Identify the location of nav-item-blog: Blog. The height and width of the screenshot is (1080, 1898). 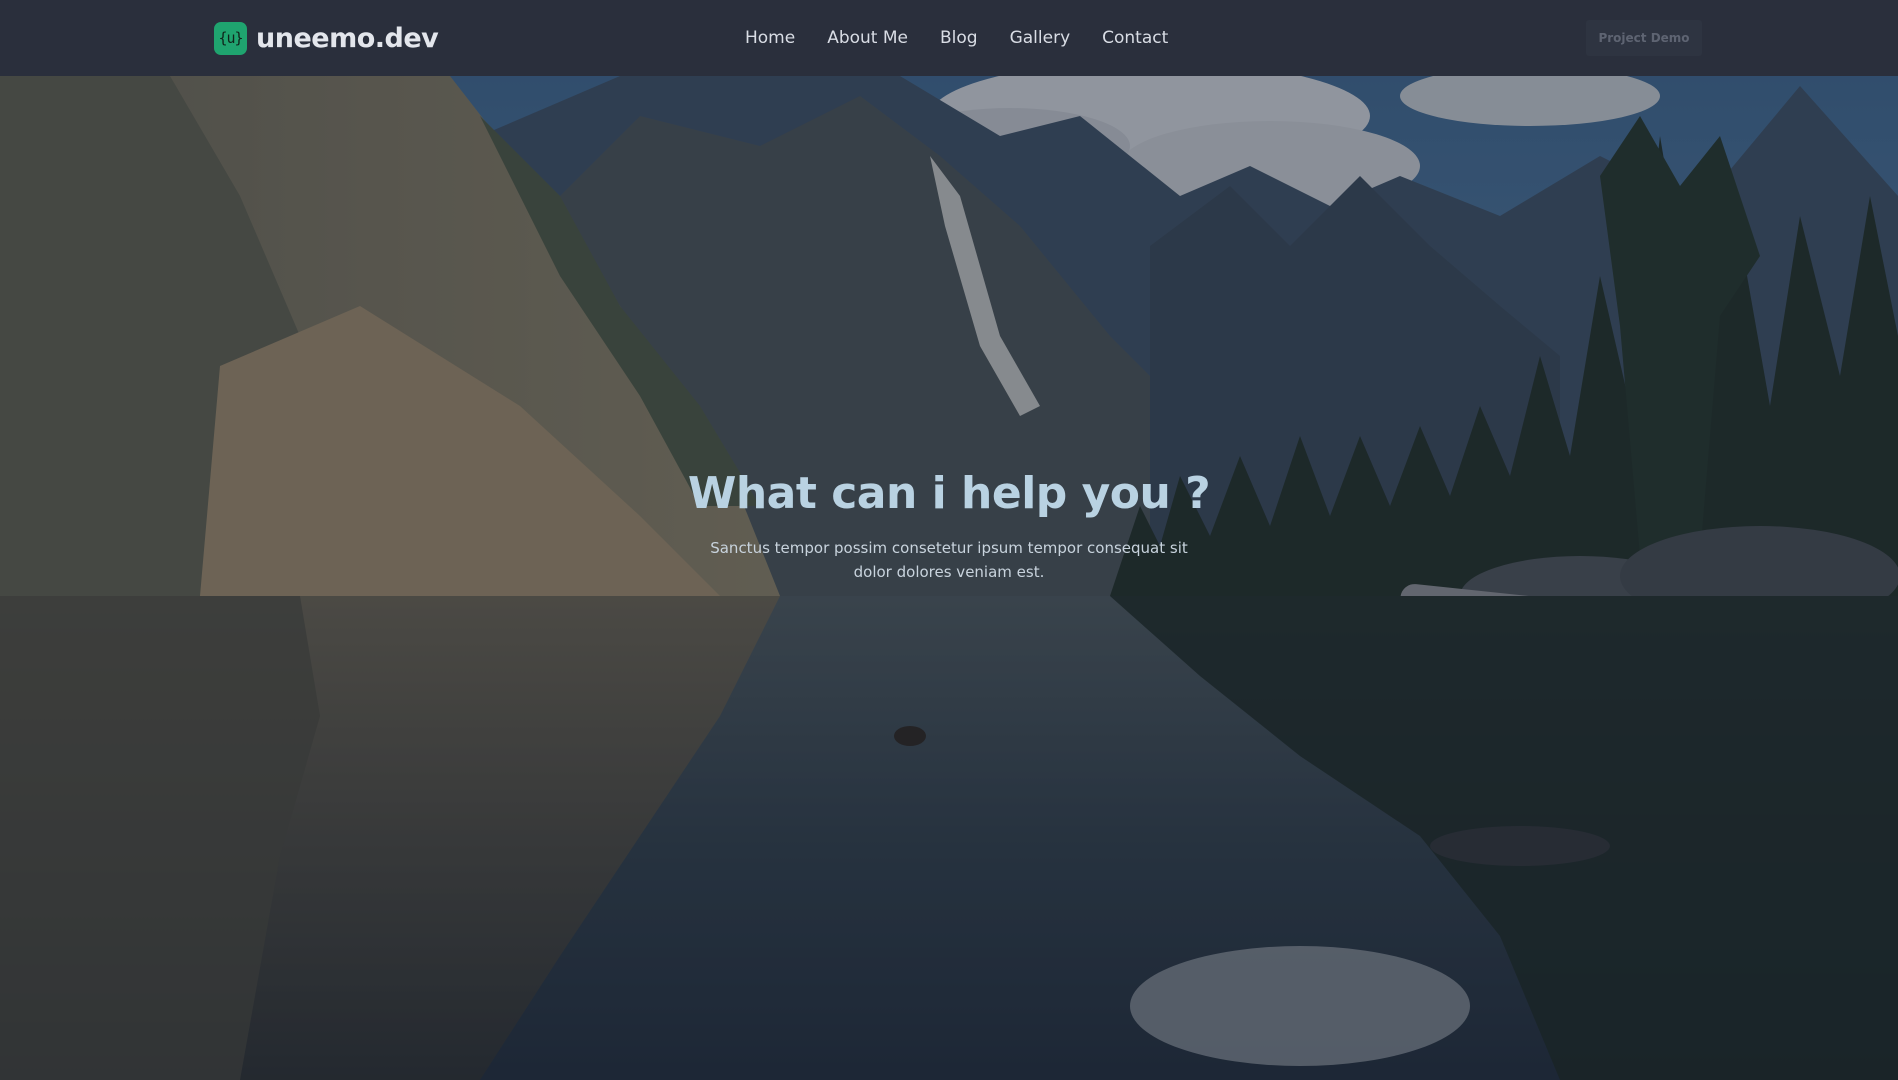
(959, 38).